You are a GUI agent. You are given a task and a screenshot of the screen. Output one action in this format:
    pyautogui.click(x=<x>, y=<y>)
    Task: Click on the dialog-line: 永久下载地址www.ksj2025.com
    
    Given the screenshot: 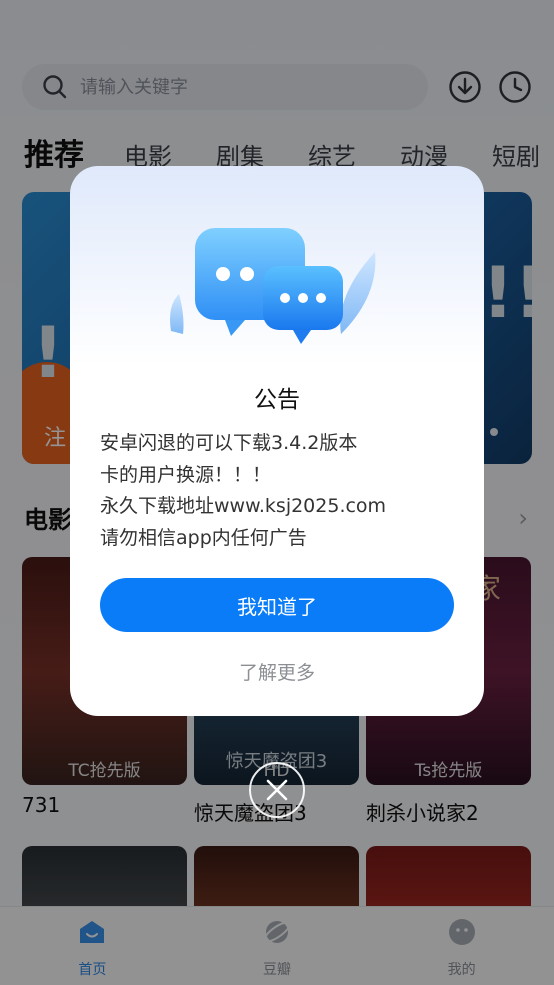 What is the action you would take?
    pyautogui.click(x=243, y=506)
    